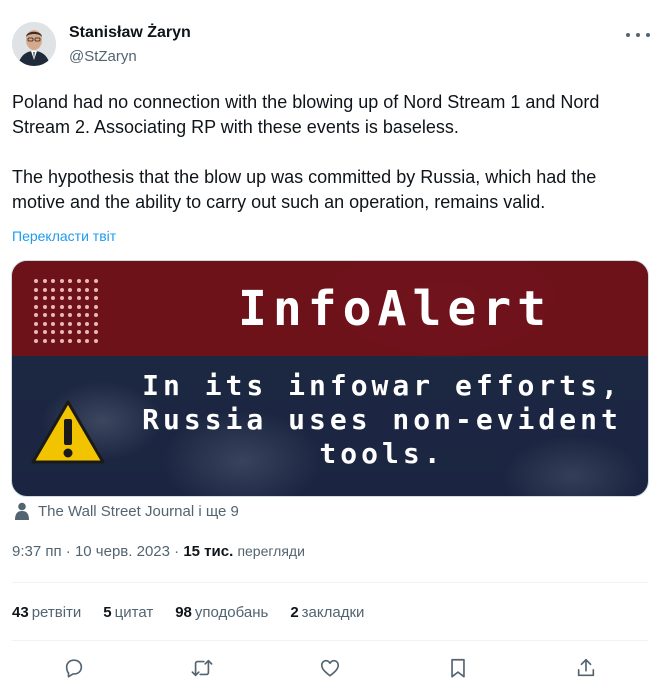  What do you see at coordinates (638, 35) in the screenshot?
I see `more-icon` at bounding box center [638, 35].